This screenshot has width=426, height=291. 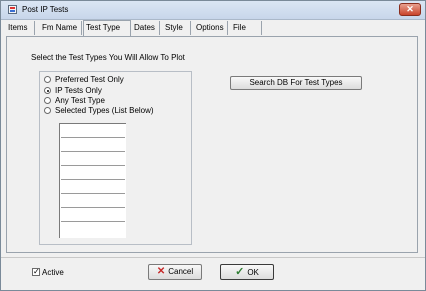 What do you see at coordinates (161, 271) in the screenshot?
I see `x-icon: ✕` at bounding box center [161, 271].